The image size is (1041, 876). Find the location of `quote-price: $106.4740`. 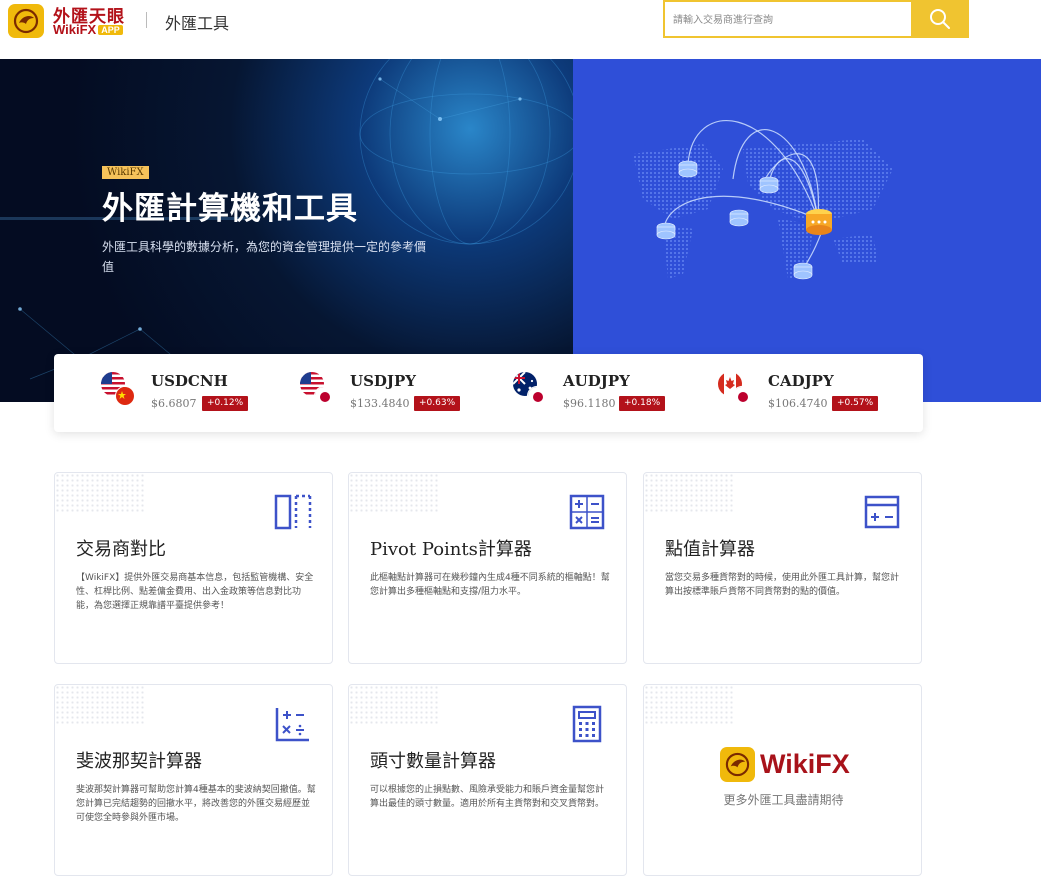

quote-price: $106.4740 is located at coordinates (798, 403).